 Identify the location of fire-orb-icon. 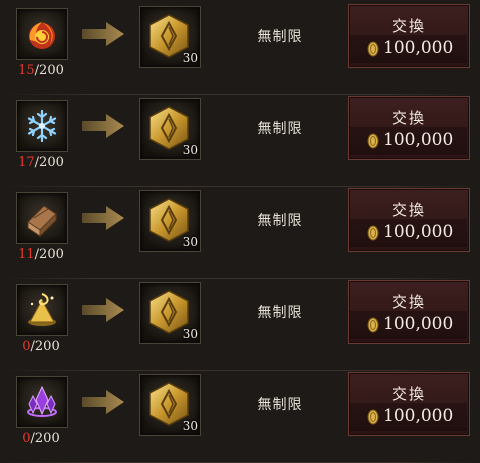
(42, 35).